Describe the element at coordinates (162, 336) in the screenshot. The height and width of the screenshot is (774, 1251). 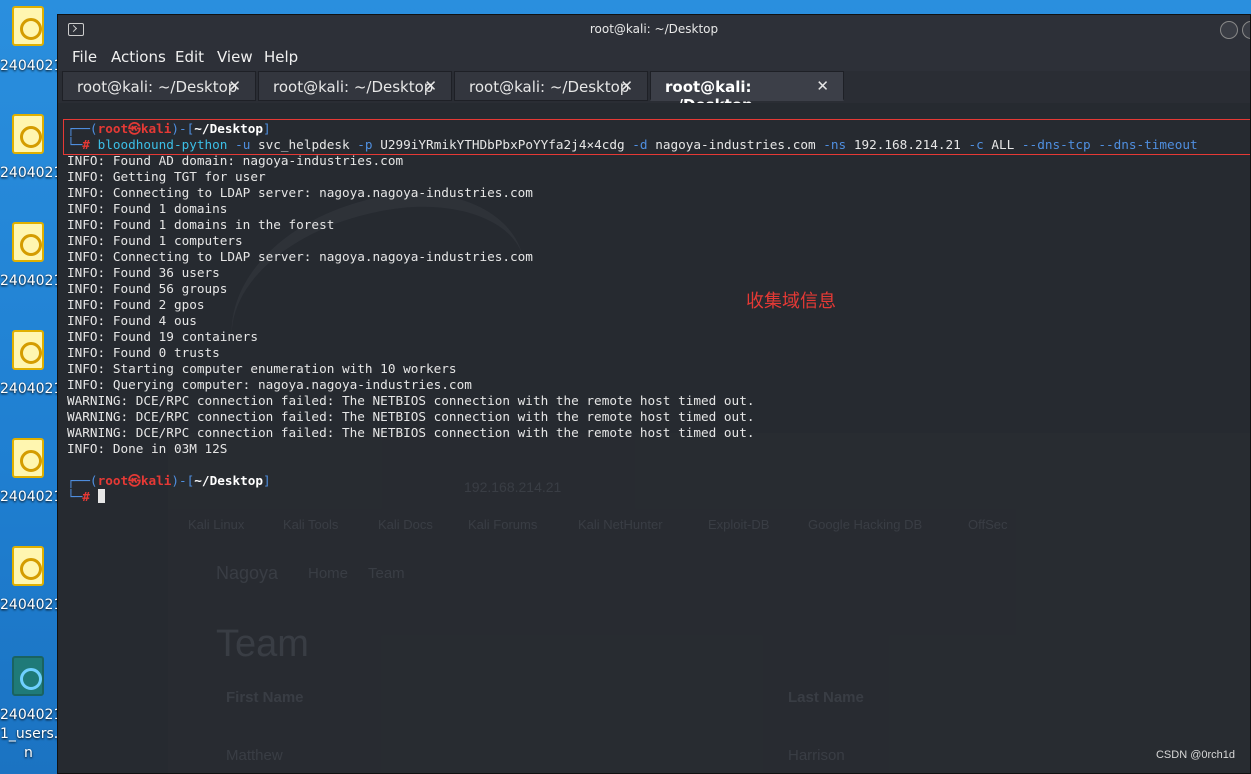
I see `output-line: INFO: Found 19 containers` at that location.